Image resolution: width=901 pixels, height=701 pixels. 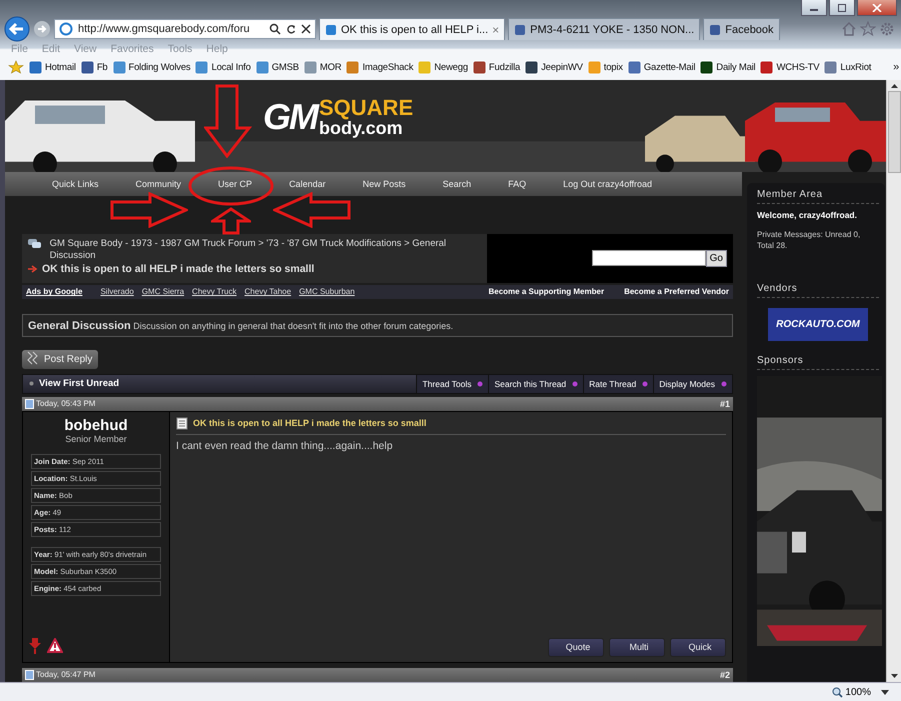 I want to click on nav-link: FAQ, so click(x=498, y=184).